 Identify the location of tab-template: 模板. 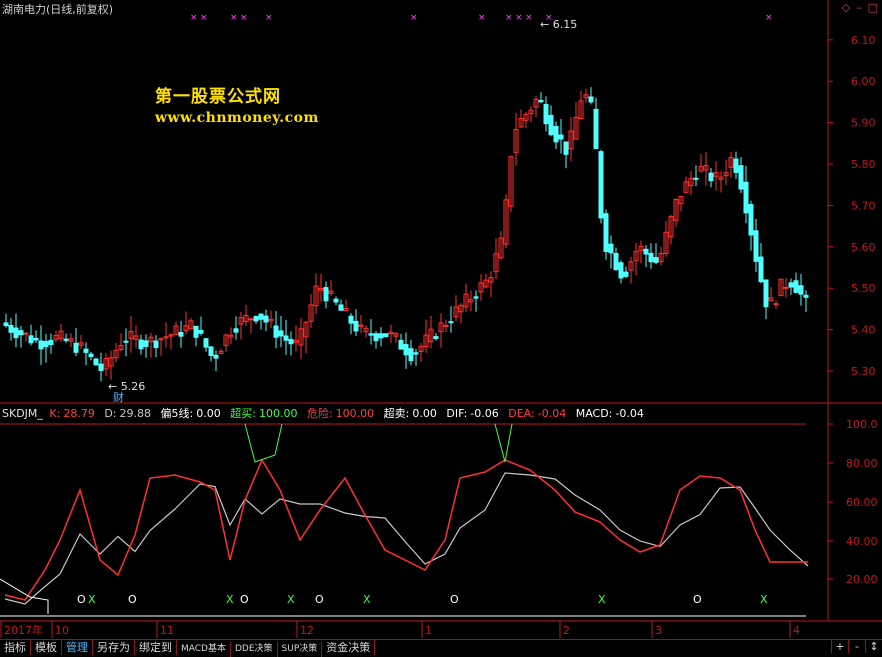
(46, 647).